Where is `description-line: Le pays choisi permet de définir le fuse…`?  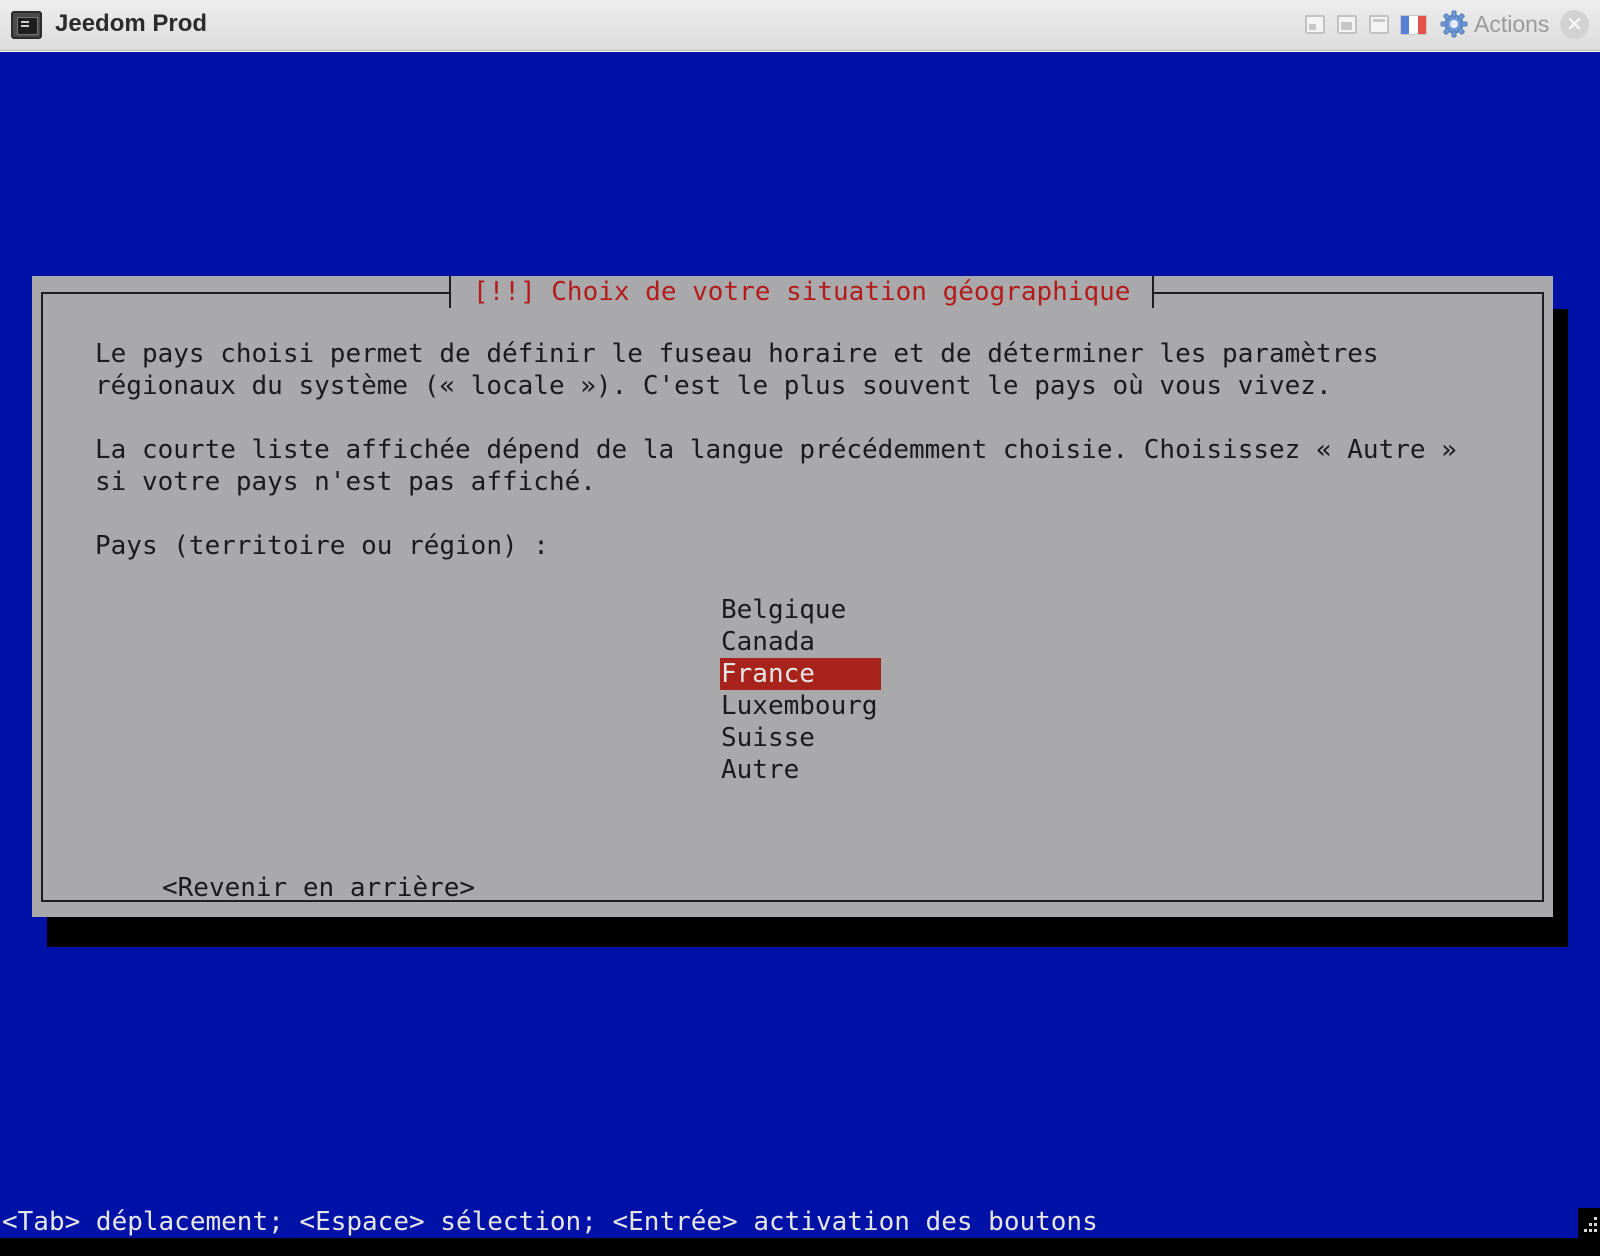
description-line: Le pays choisi permet de définir le fuse… is located at coordinates (737, 354).